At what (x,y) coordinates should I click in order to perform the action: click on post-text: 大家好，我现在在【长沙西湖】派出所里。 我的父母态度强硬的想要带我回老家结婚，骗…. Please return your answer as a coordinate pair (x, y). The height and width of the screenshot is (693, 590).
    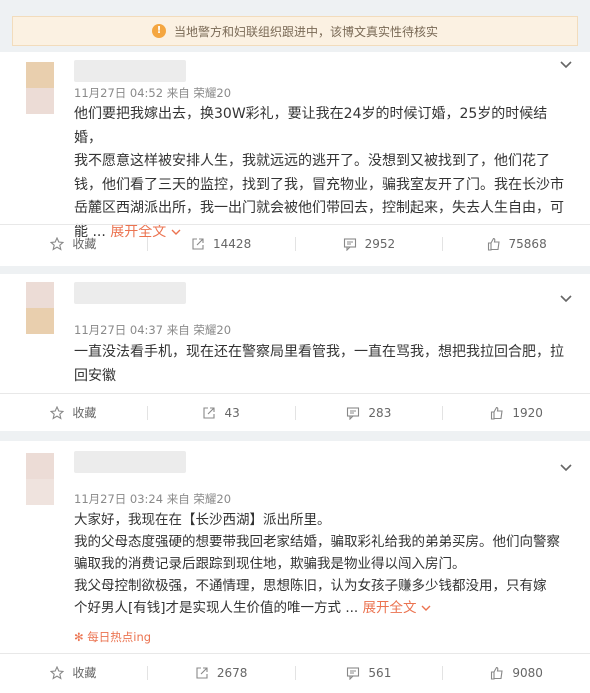
    Looking at the image, I should click on (317, 564).